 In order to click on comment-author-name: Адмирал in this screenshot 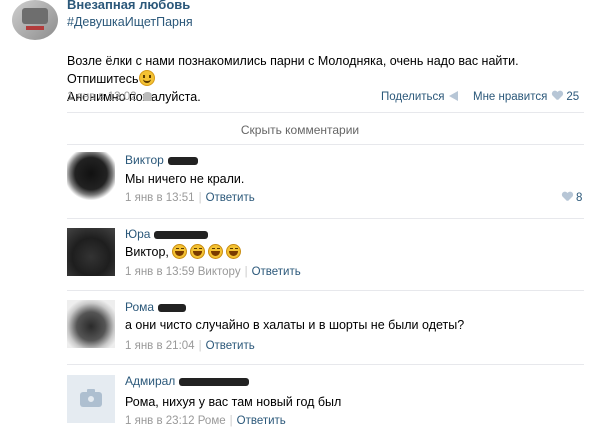, I will do `click(150, 381)`.